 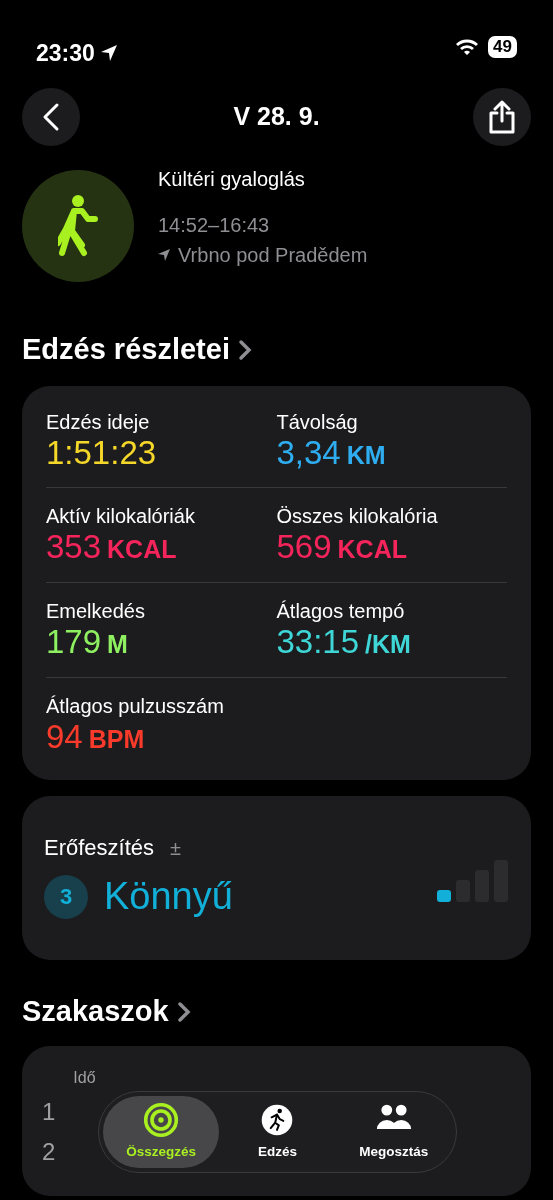 I want to click on metric-label: Összes kilokalória, so click(x=357, y=516).